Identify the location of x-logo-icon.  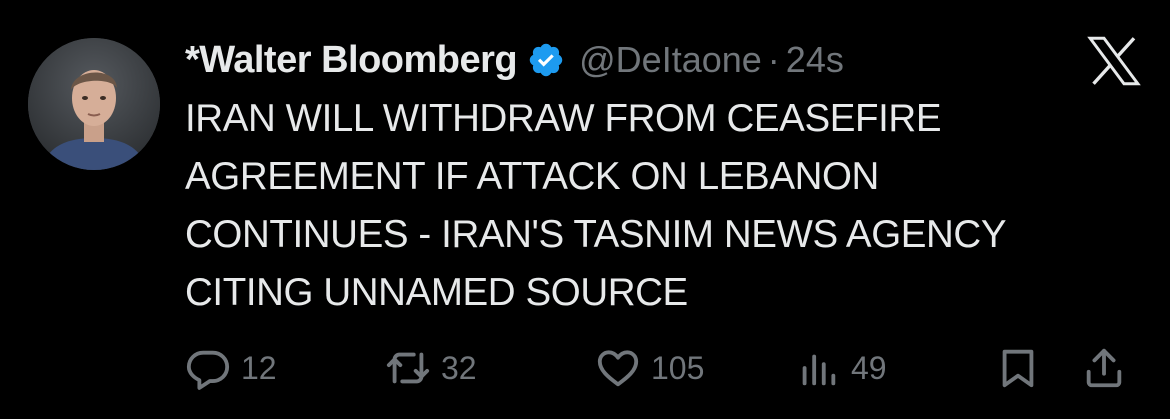
(1114, 61).